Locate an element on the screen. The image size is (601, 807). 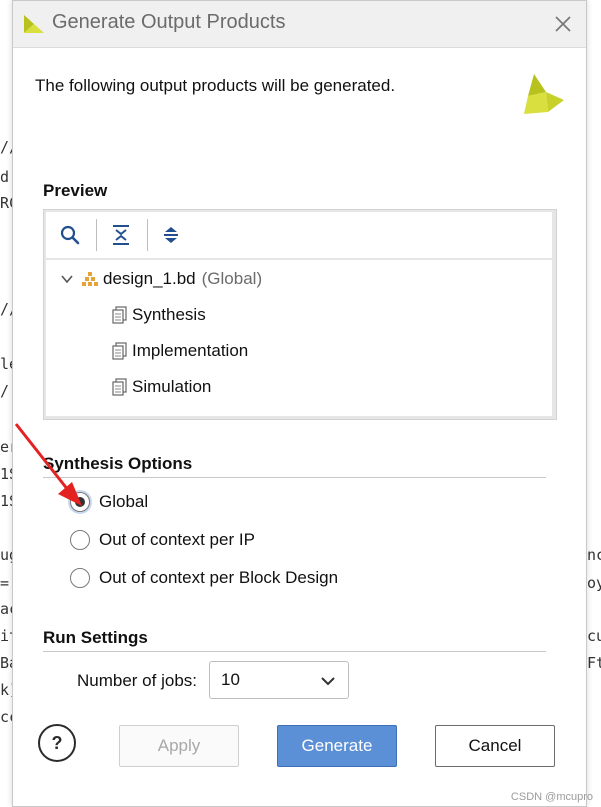
jobs-label: Number of jobs: is located at coordinates (137, 680).